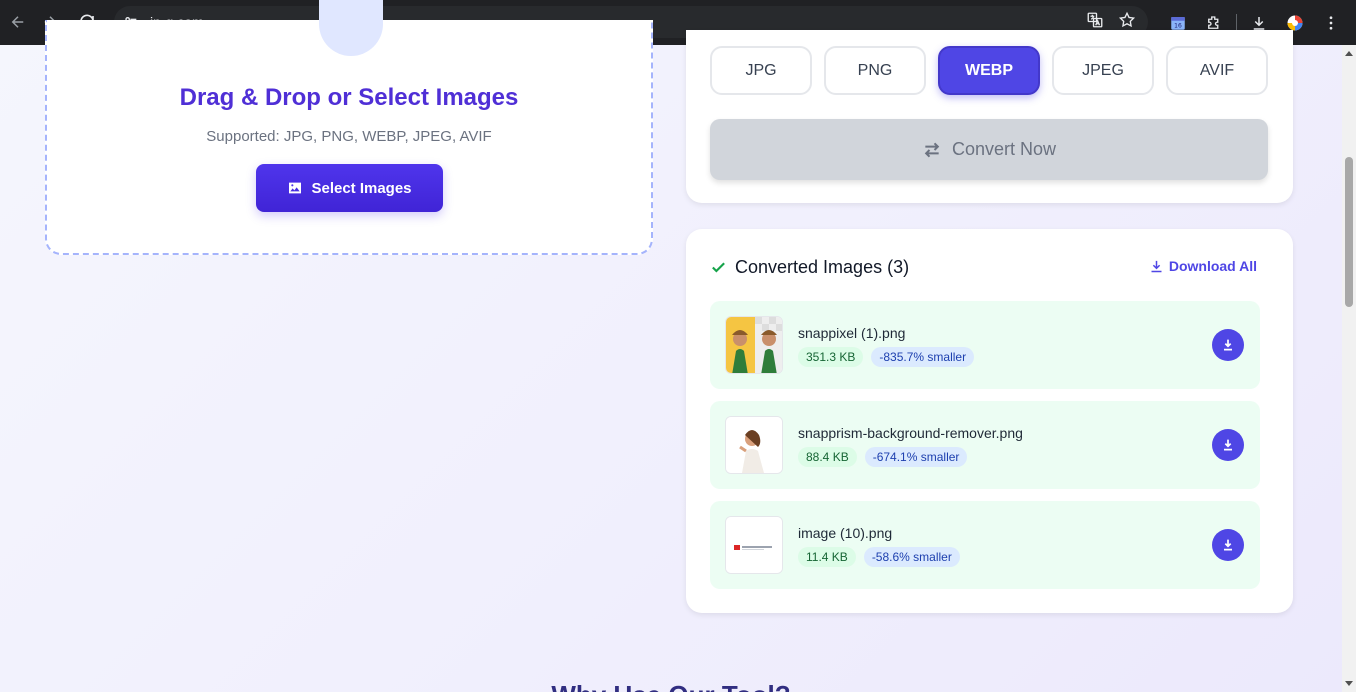 This screenshot has height=692, width=1356. I want to click on select-images-button: Select Images, so click(349, 188).